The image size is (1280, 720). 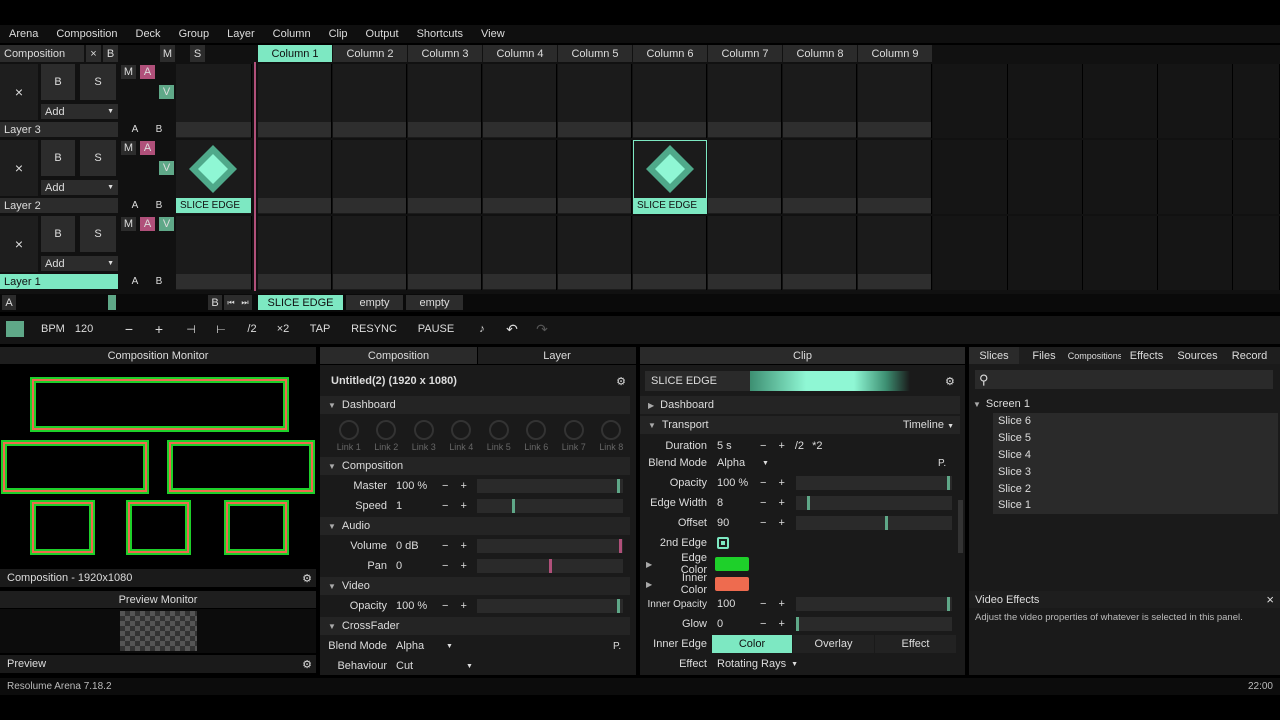 I want to click on duration-increase-button: +, so click(x=781, y=446).